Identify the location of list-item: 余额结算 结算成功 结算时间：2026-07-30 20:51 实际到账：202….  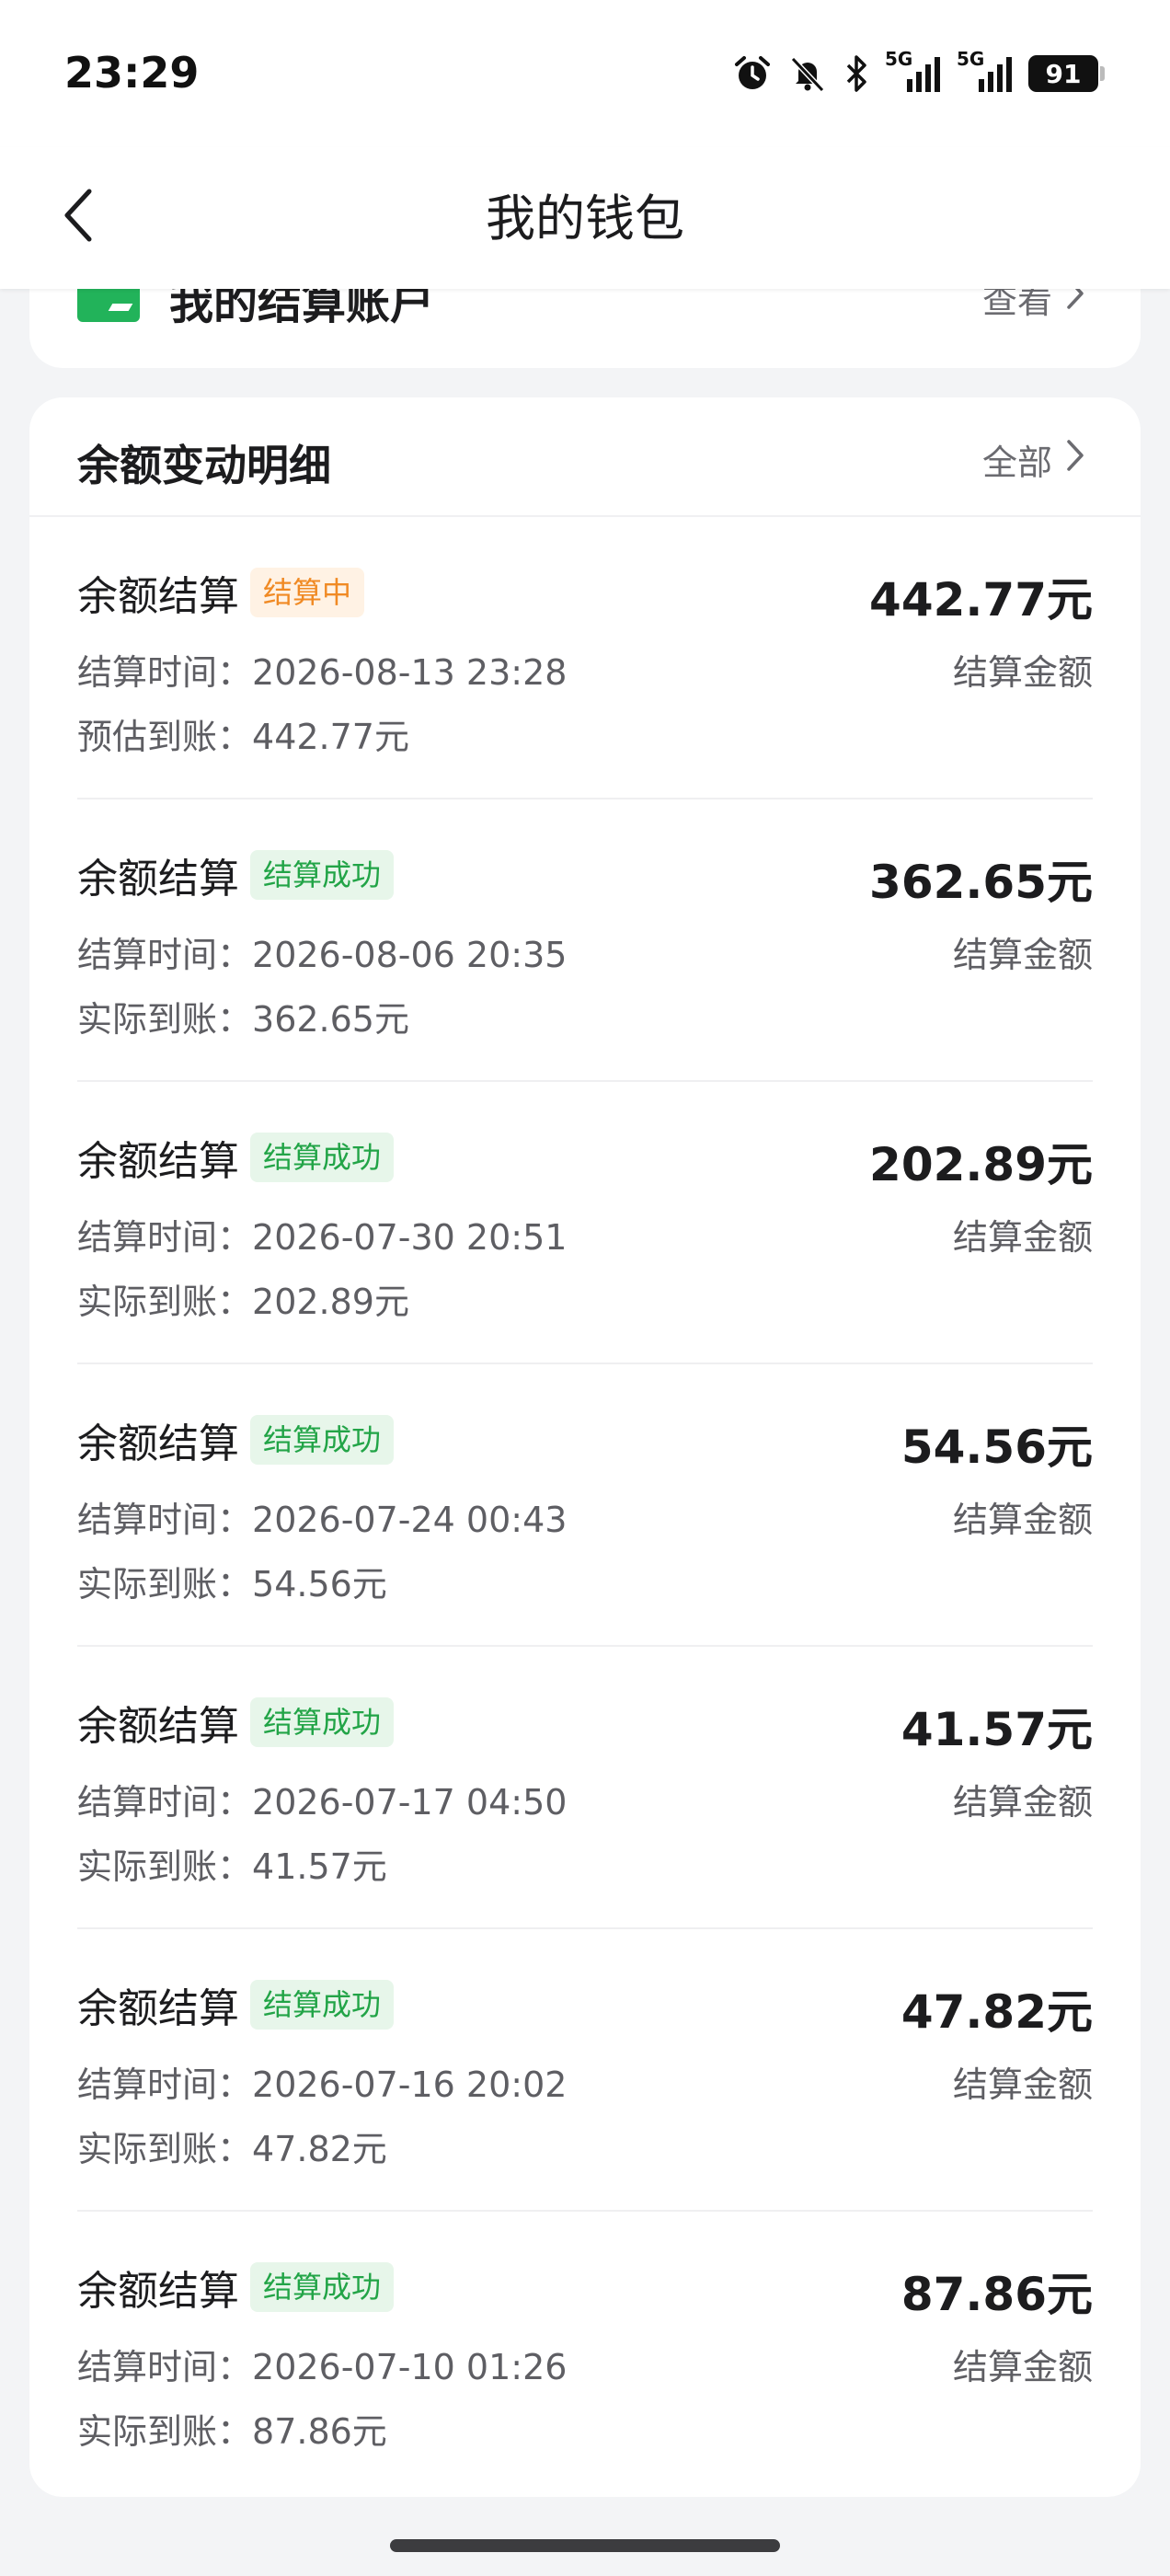
(585, 1223).